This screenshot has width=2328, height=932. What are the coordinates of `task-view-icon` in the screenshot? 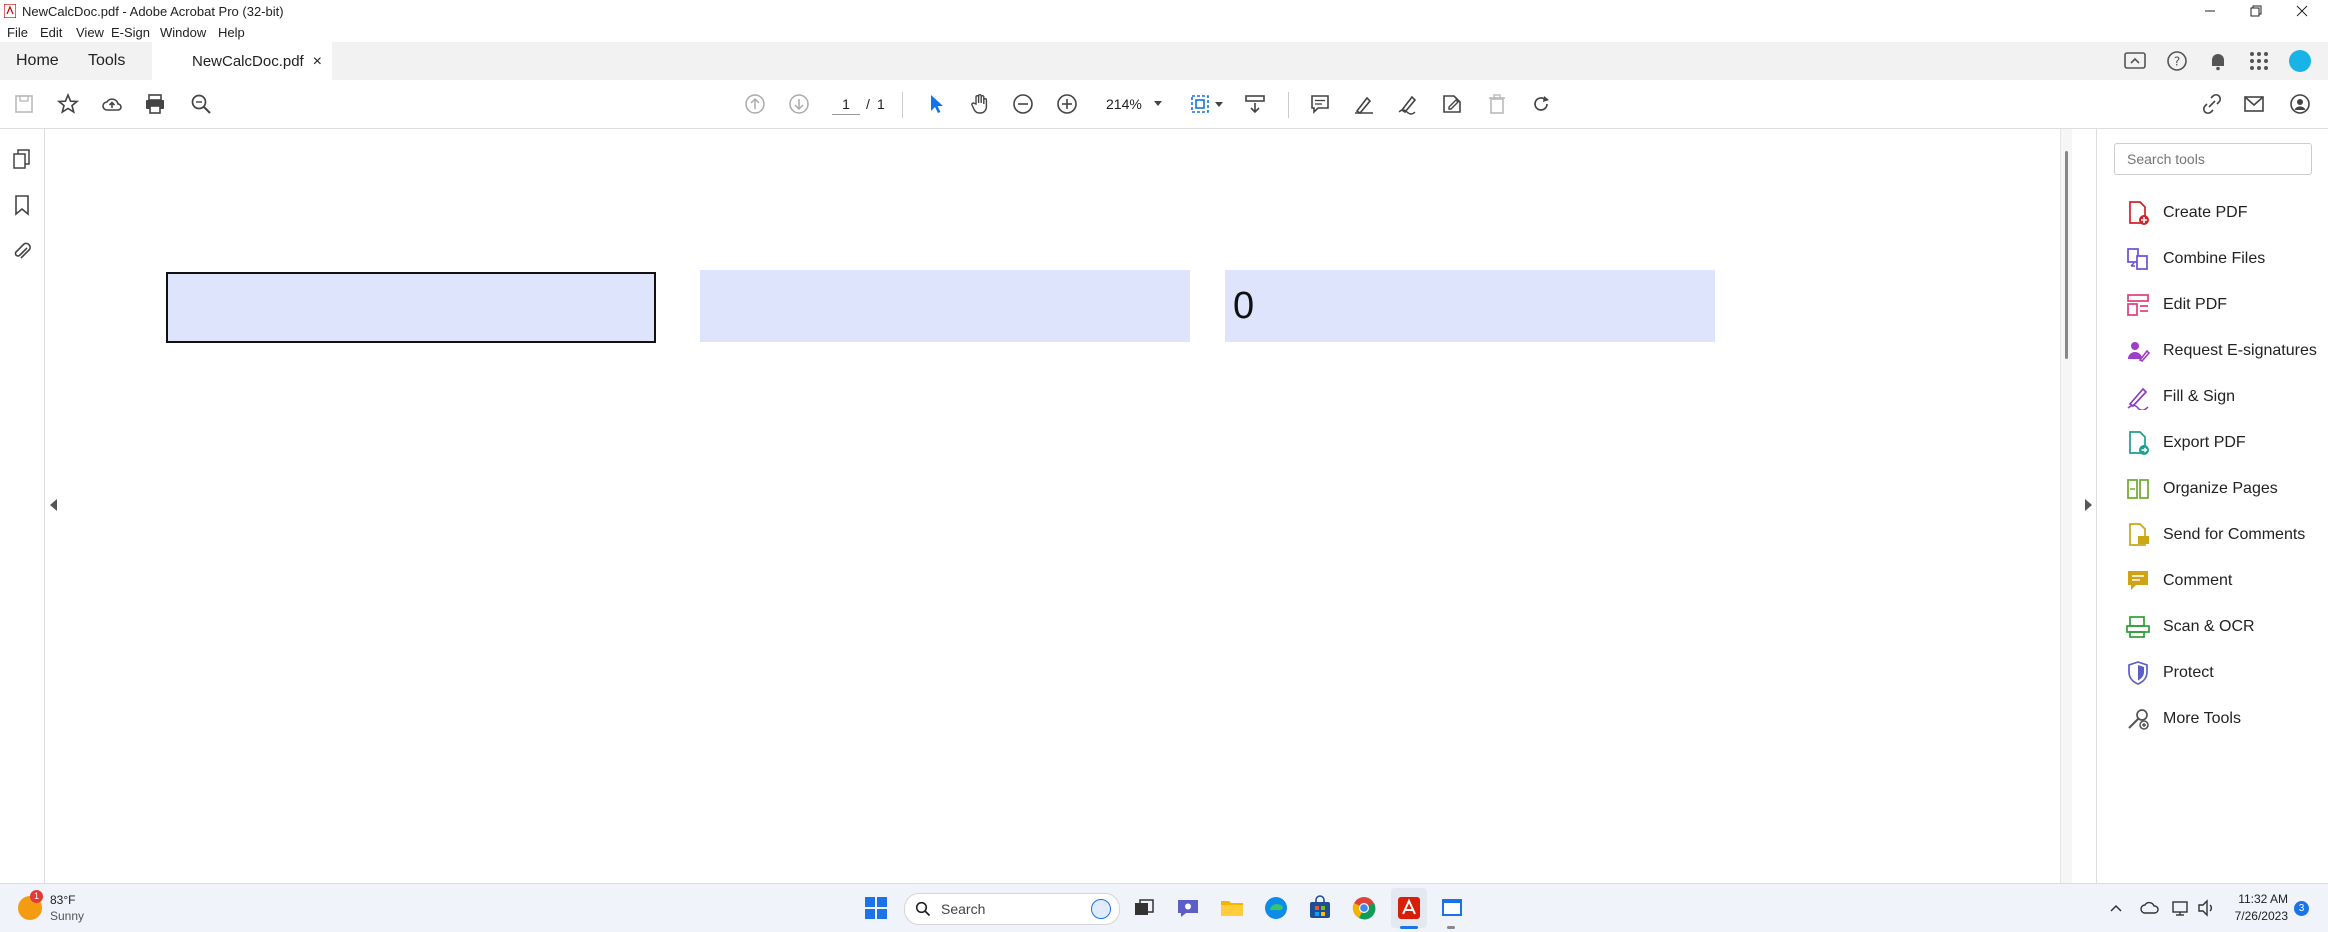 It's located at (1144, 908).